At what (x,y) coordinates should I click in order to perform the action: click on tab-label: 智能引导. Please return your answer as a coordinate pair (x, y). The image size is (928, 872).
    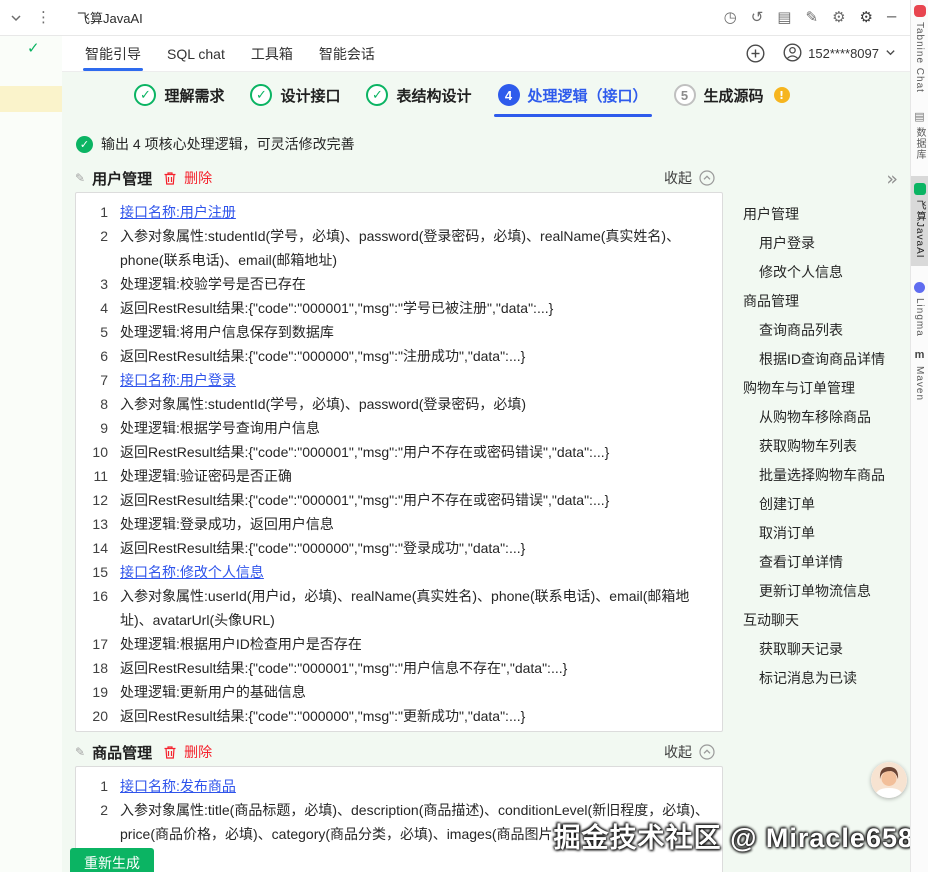
    Looking at the image, I should click on (113, 53).